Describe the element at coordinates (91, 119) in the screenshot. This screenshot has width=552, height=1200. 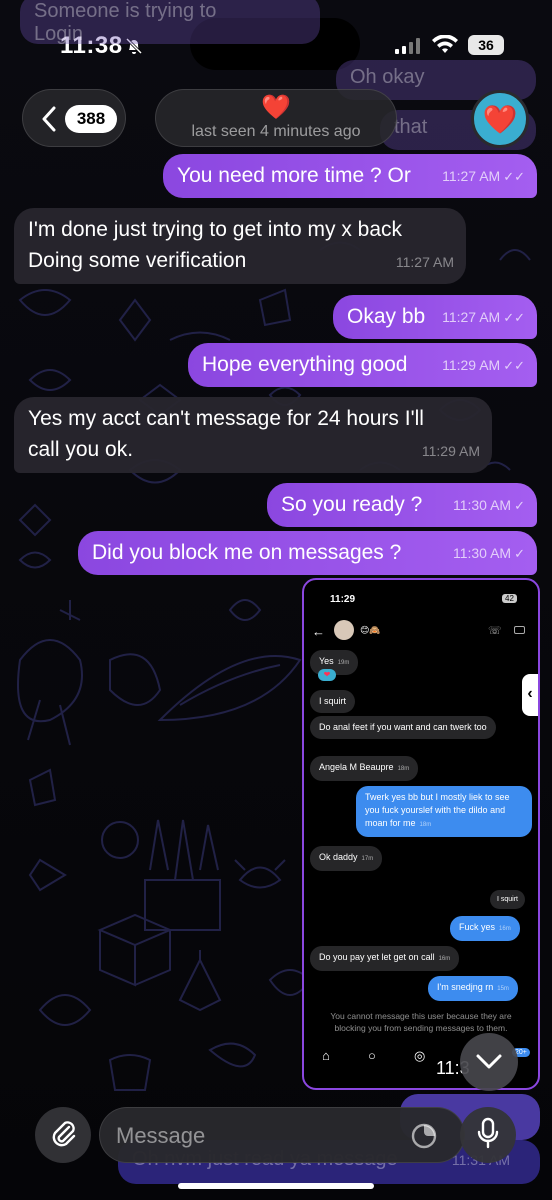
I see `unread-count-badge: 388` at that location.